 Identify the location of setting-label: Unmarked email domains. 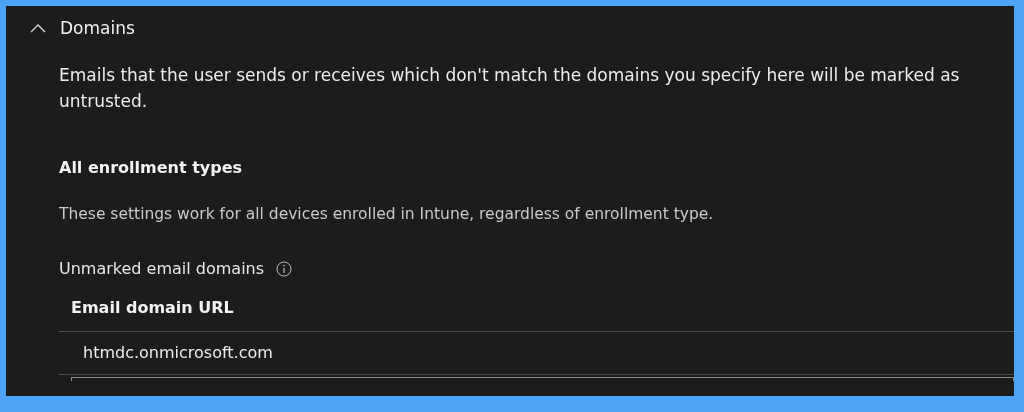
(162, 268).